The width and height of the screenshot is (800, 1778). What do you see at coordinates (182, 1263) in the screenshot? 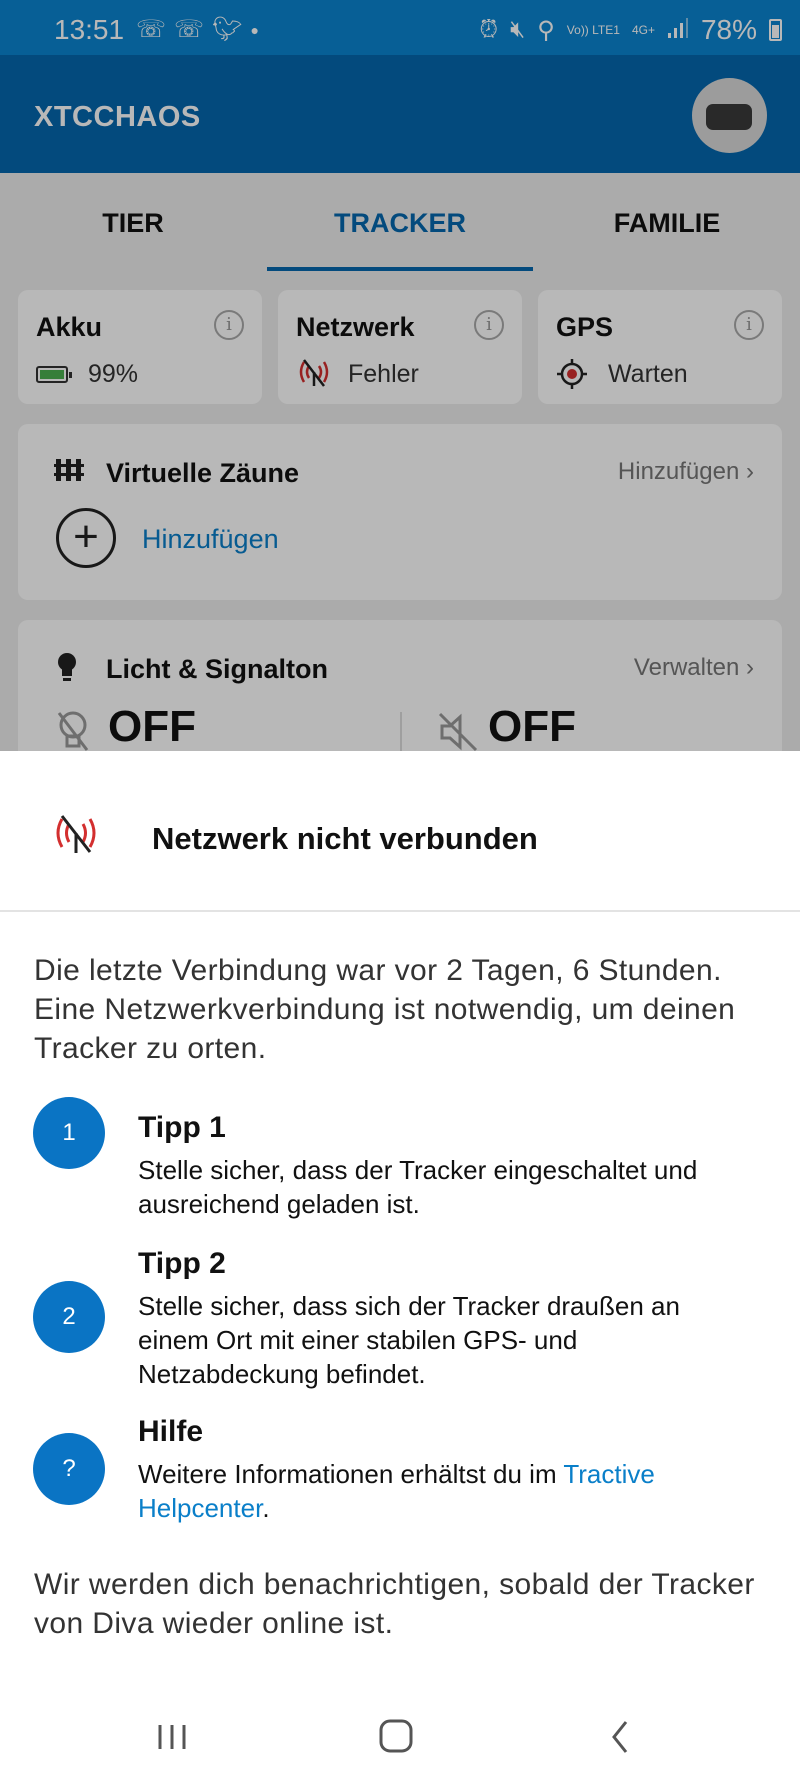
I see `tip-title: Tipp 2` at bounding box center [182, 1263].